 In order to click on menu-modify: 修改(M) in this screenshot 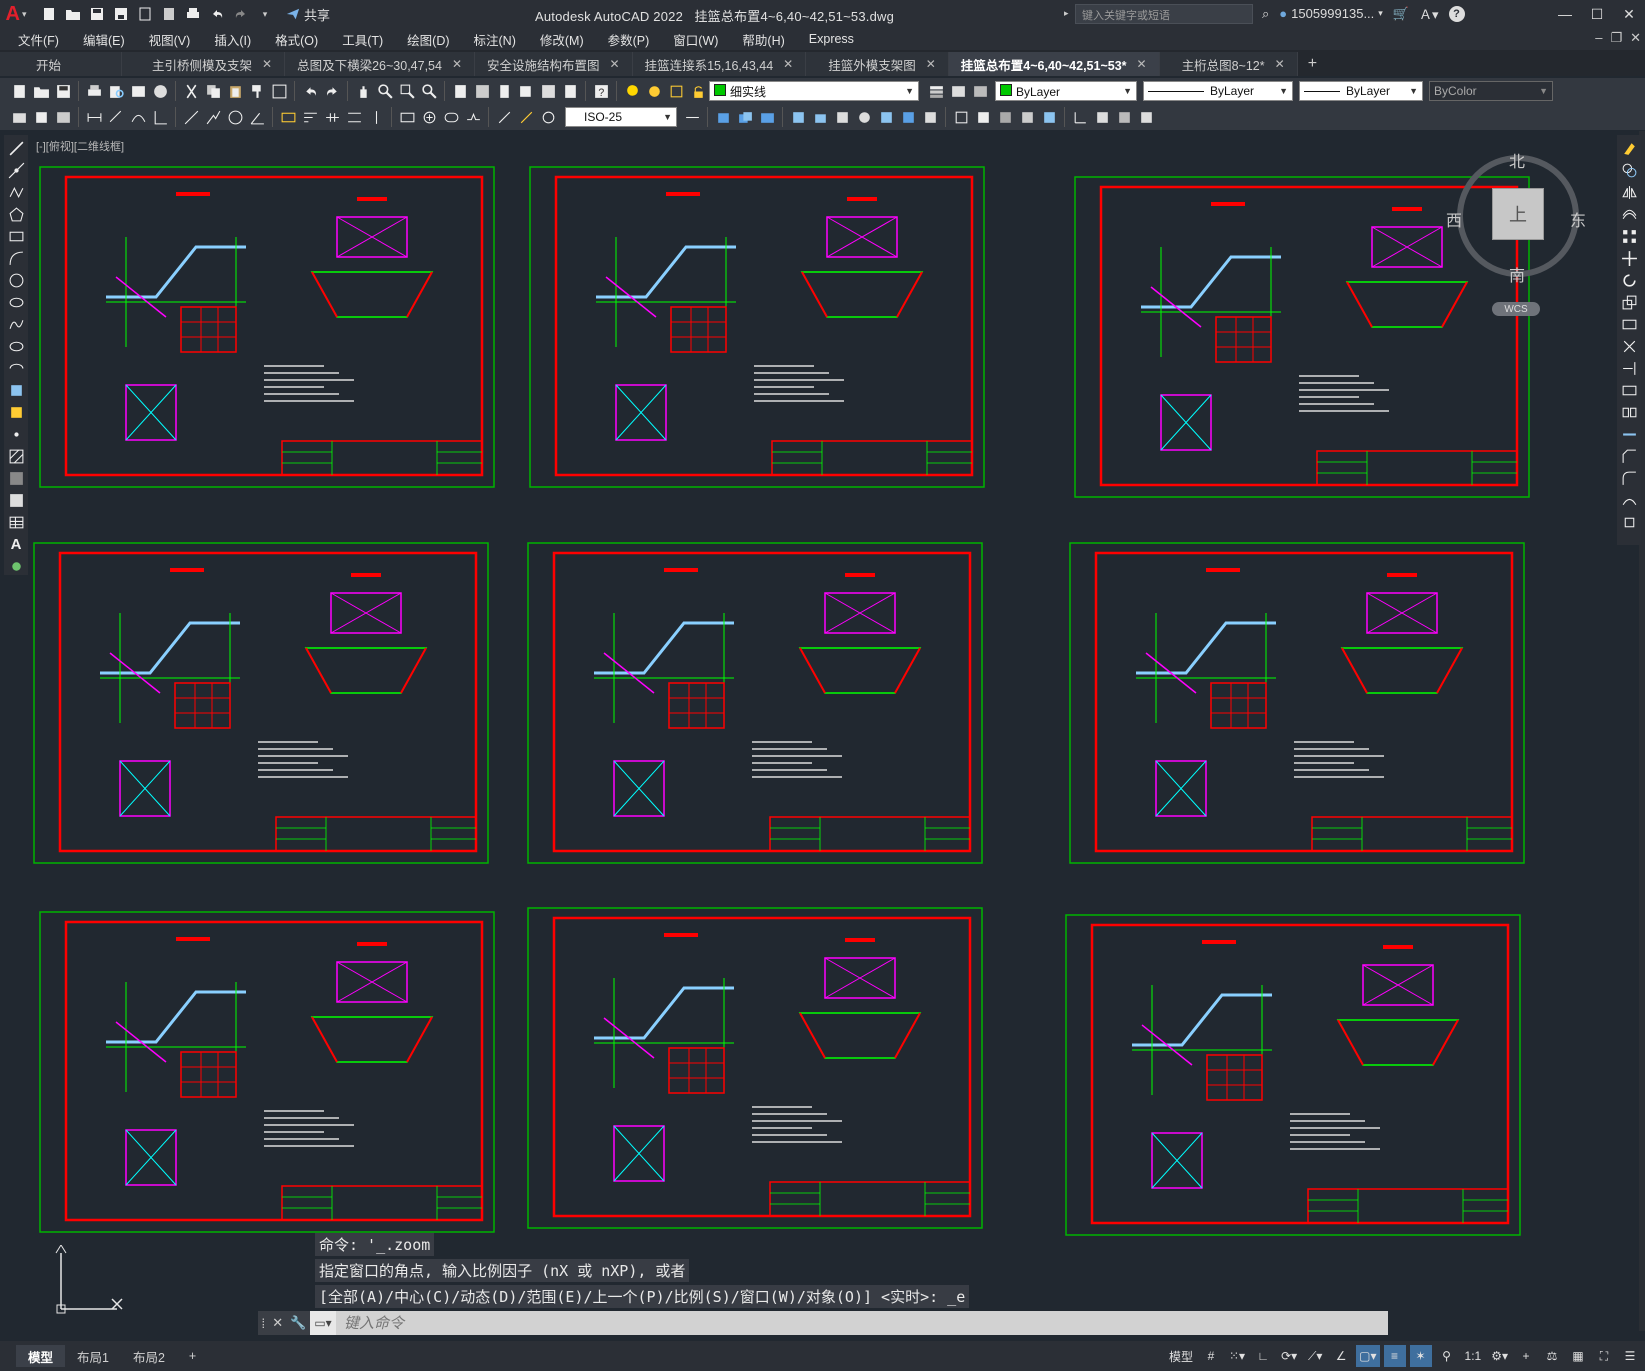, I will do `click(569, 39)`.